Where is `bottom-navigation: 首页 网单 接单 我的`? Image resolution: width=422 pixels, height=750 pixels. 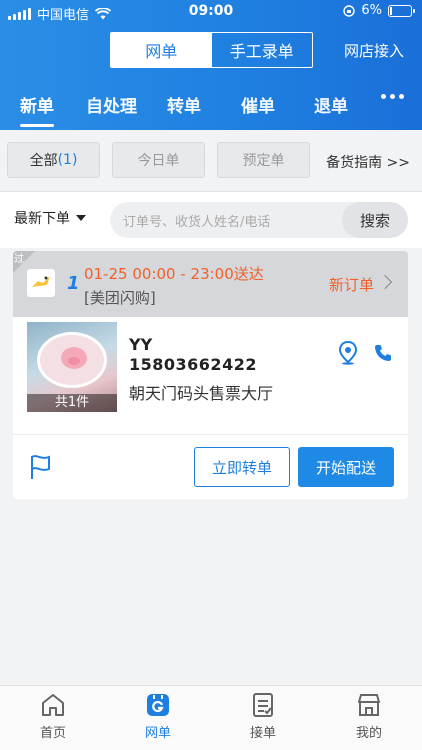 bottom-navigation: 首页 网单 接单 我的 is located at coordinates (211, 717).